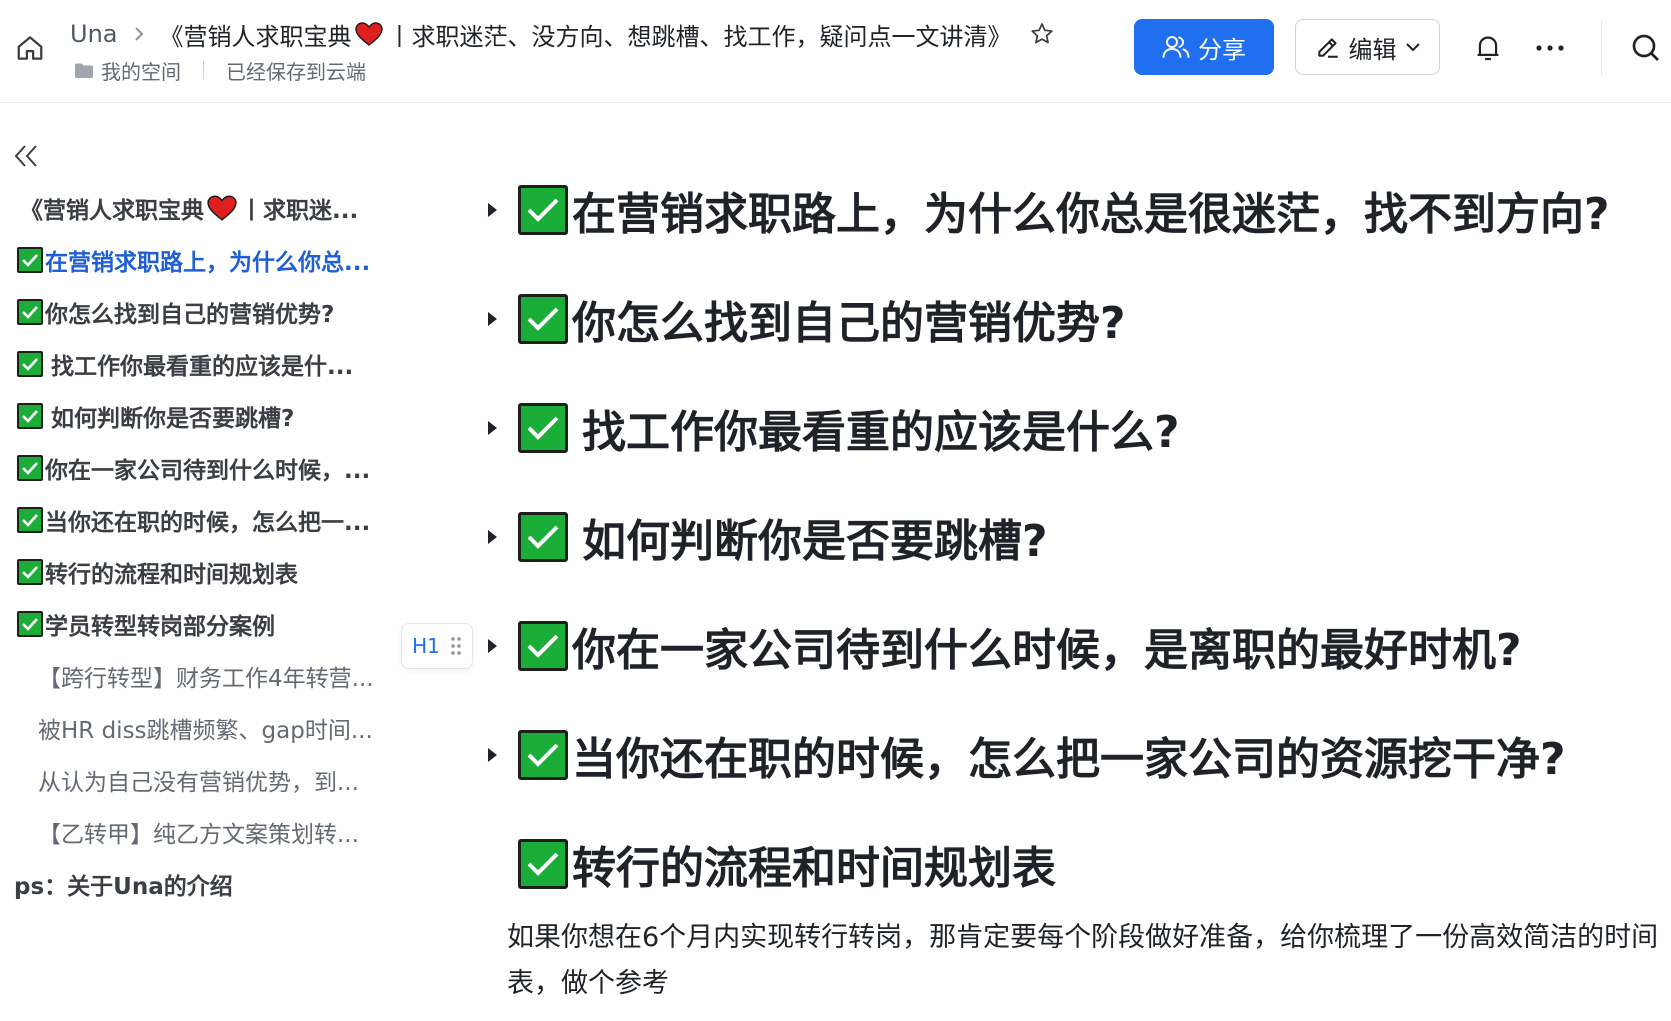 The width and height of the screenshot is (1671, 1021). I want to click on home-icon, so click(30, 48).